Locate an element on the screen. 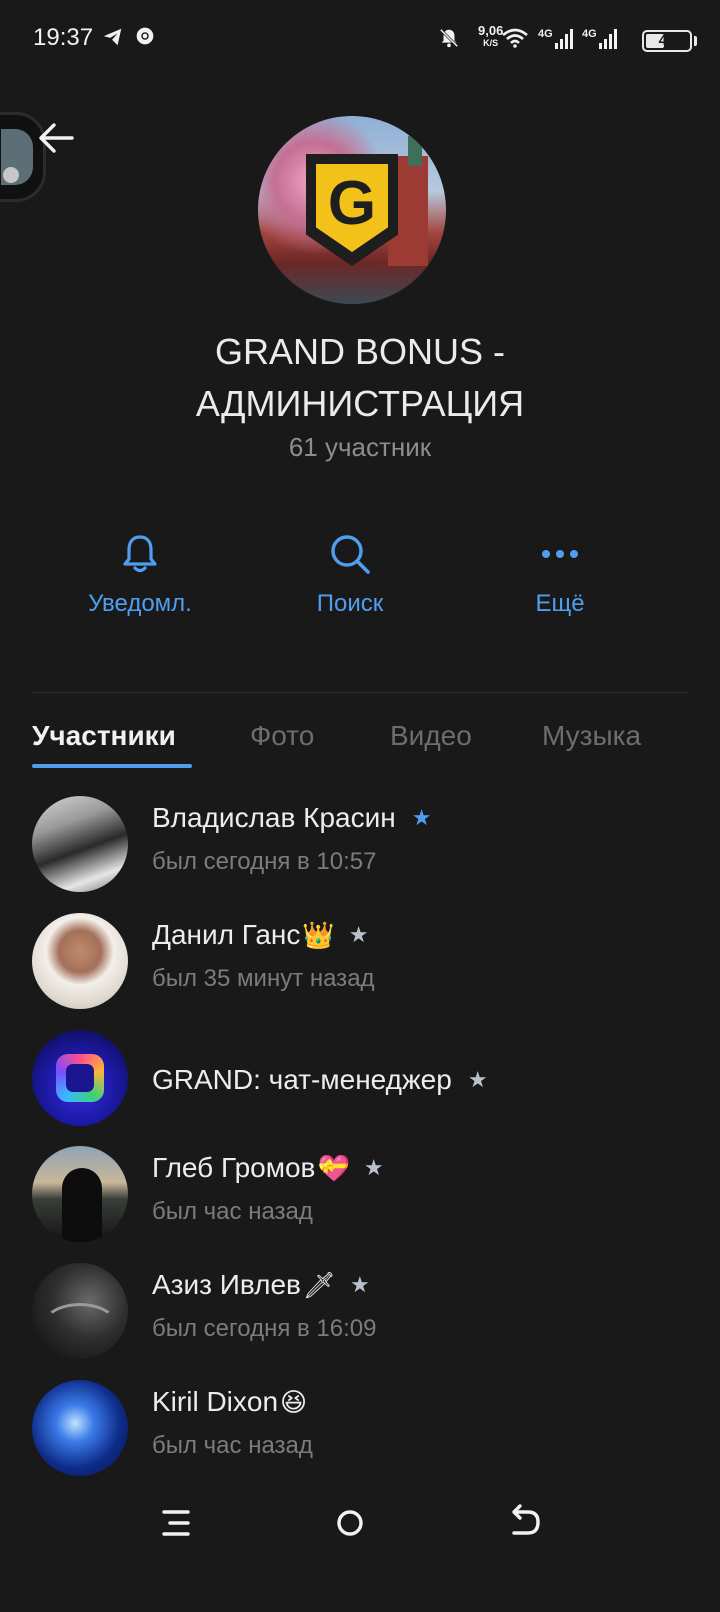 This screenshot has height=1612, width=720. member-name-text: Kiril Dixon is located at coordinates (215, 1401).